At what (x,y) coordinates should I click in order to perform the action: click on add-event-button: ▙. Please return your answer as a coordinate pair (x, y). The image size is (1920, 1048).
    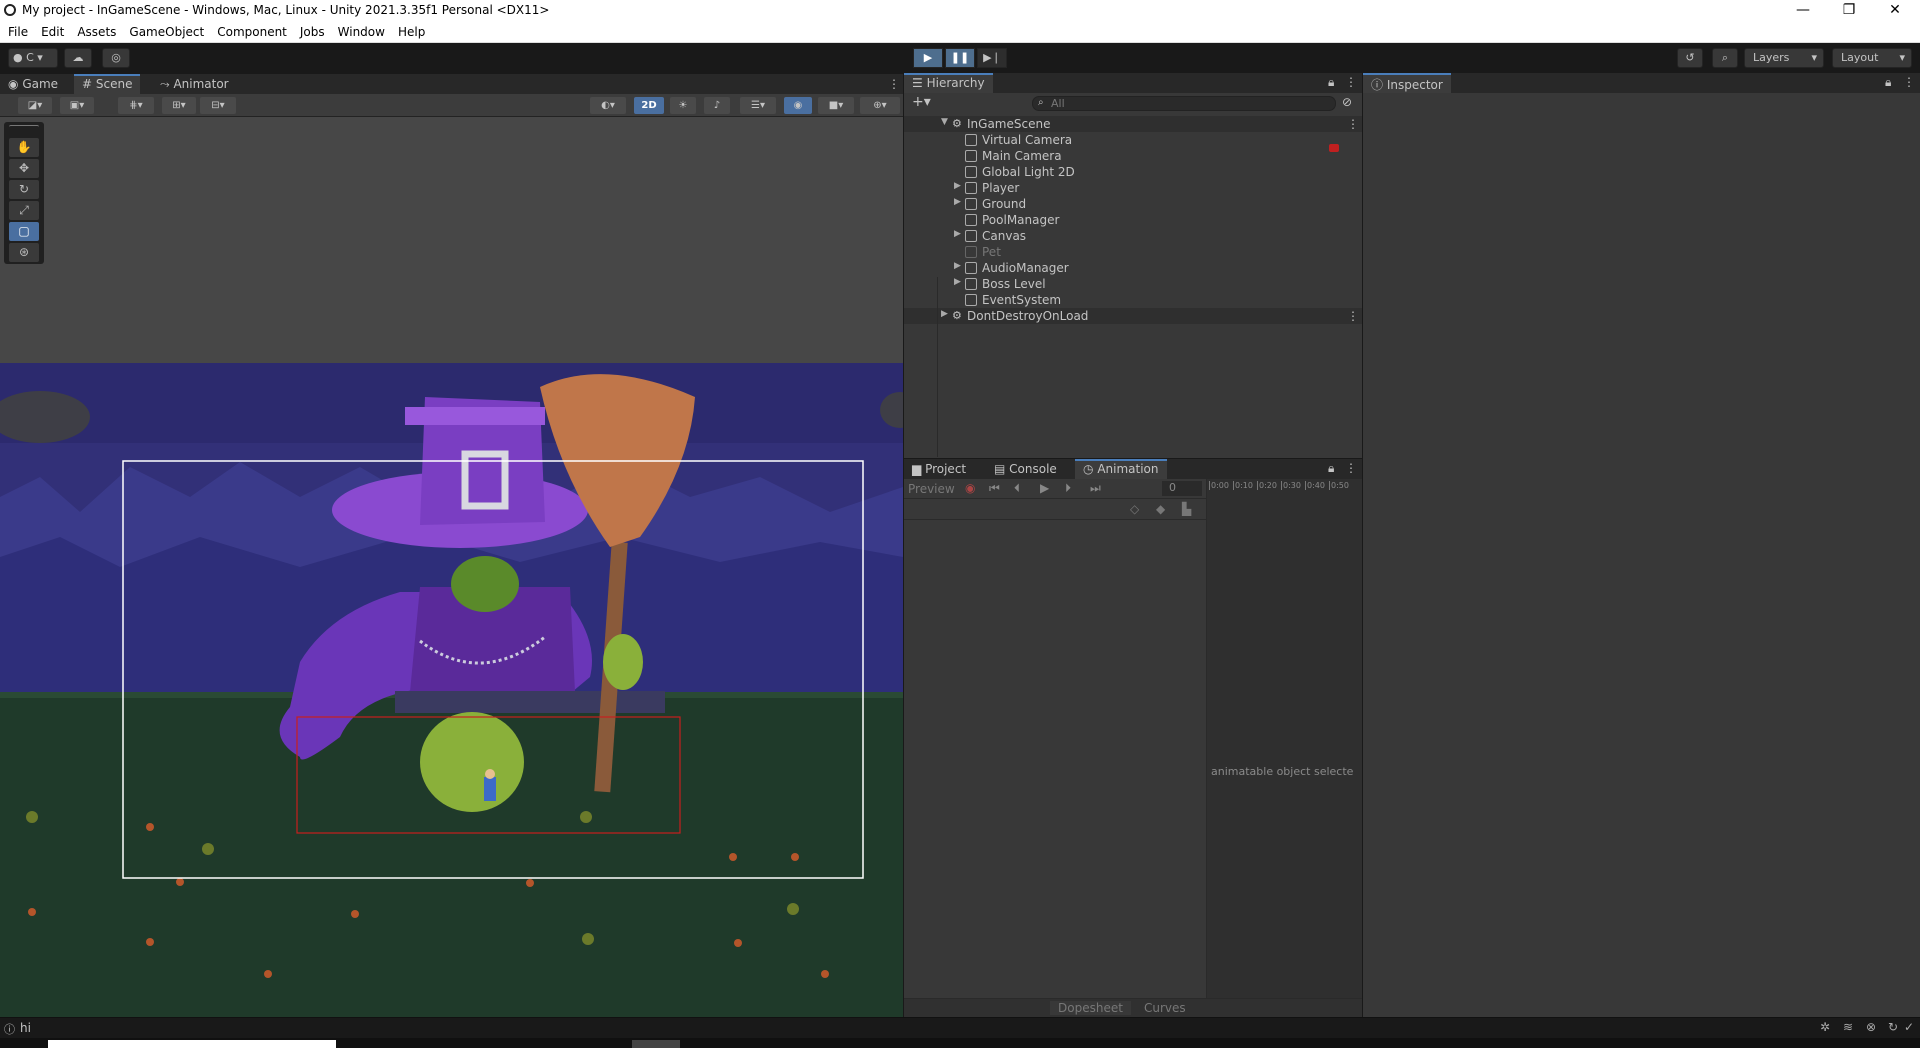
    Looking at the image, I should click on (1186, 509).